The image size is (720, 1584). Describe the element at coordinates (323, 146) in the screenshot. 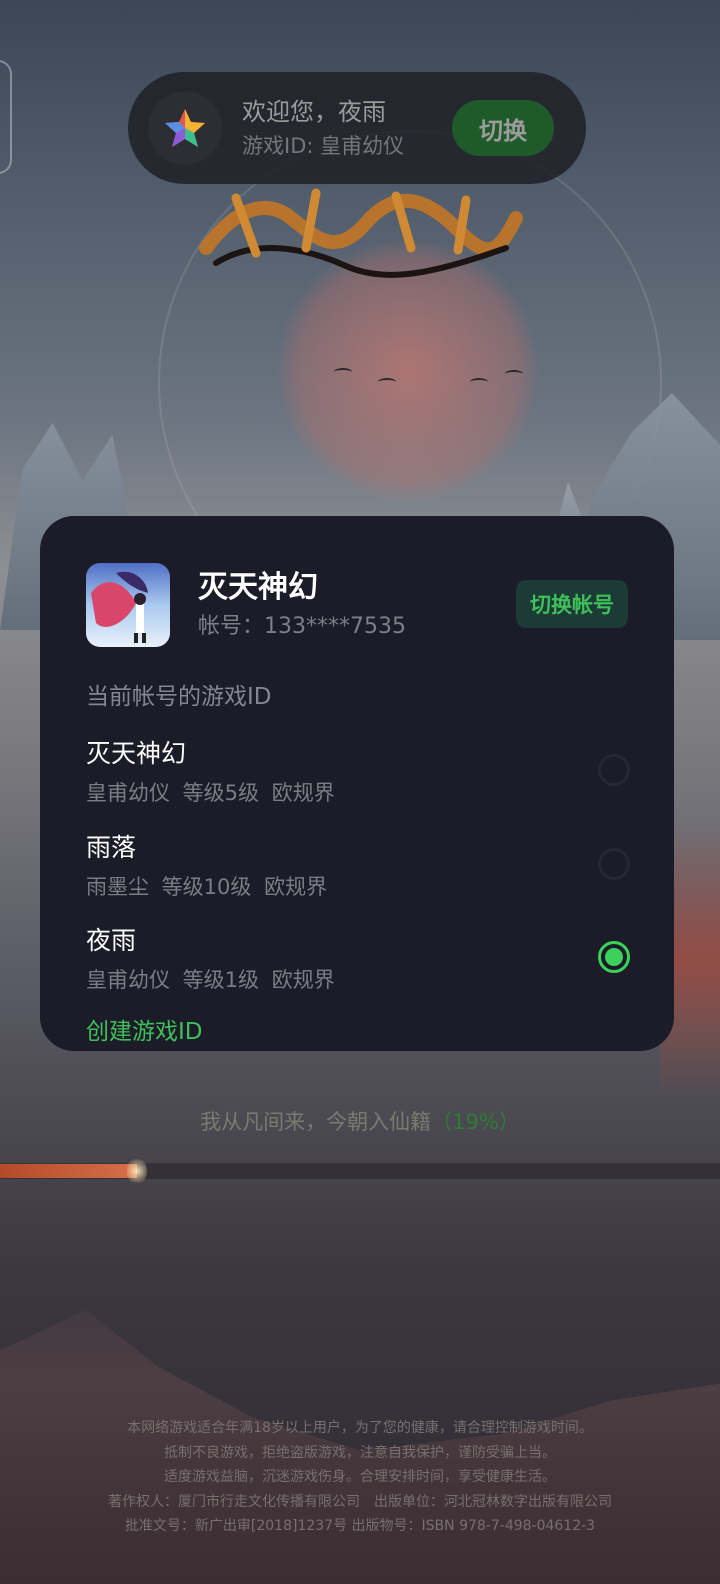

I see `welcome-game-id: 游戏ID: 皇甫幼仪` at that location.